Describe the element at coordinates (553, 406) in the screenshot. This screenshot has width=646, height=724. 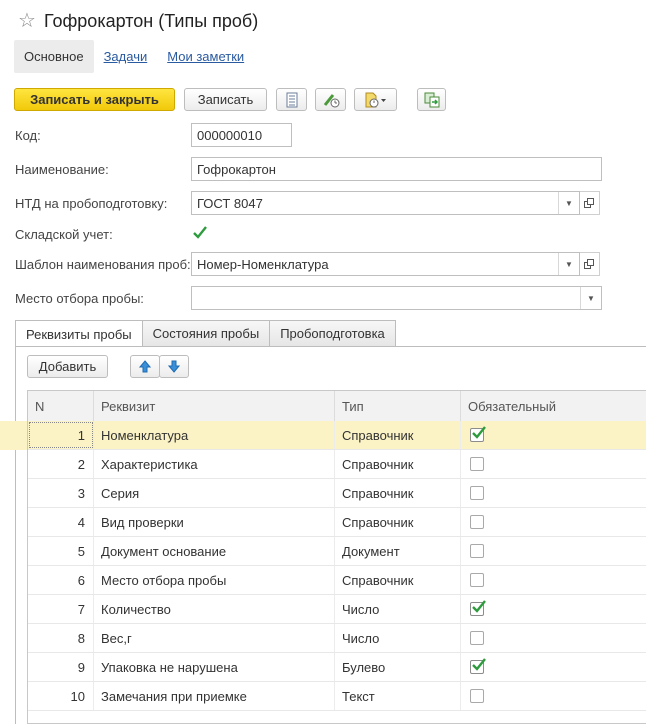
I see `col-required: Обязательный` at that location.